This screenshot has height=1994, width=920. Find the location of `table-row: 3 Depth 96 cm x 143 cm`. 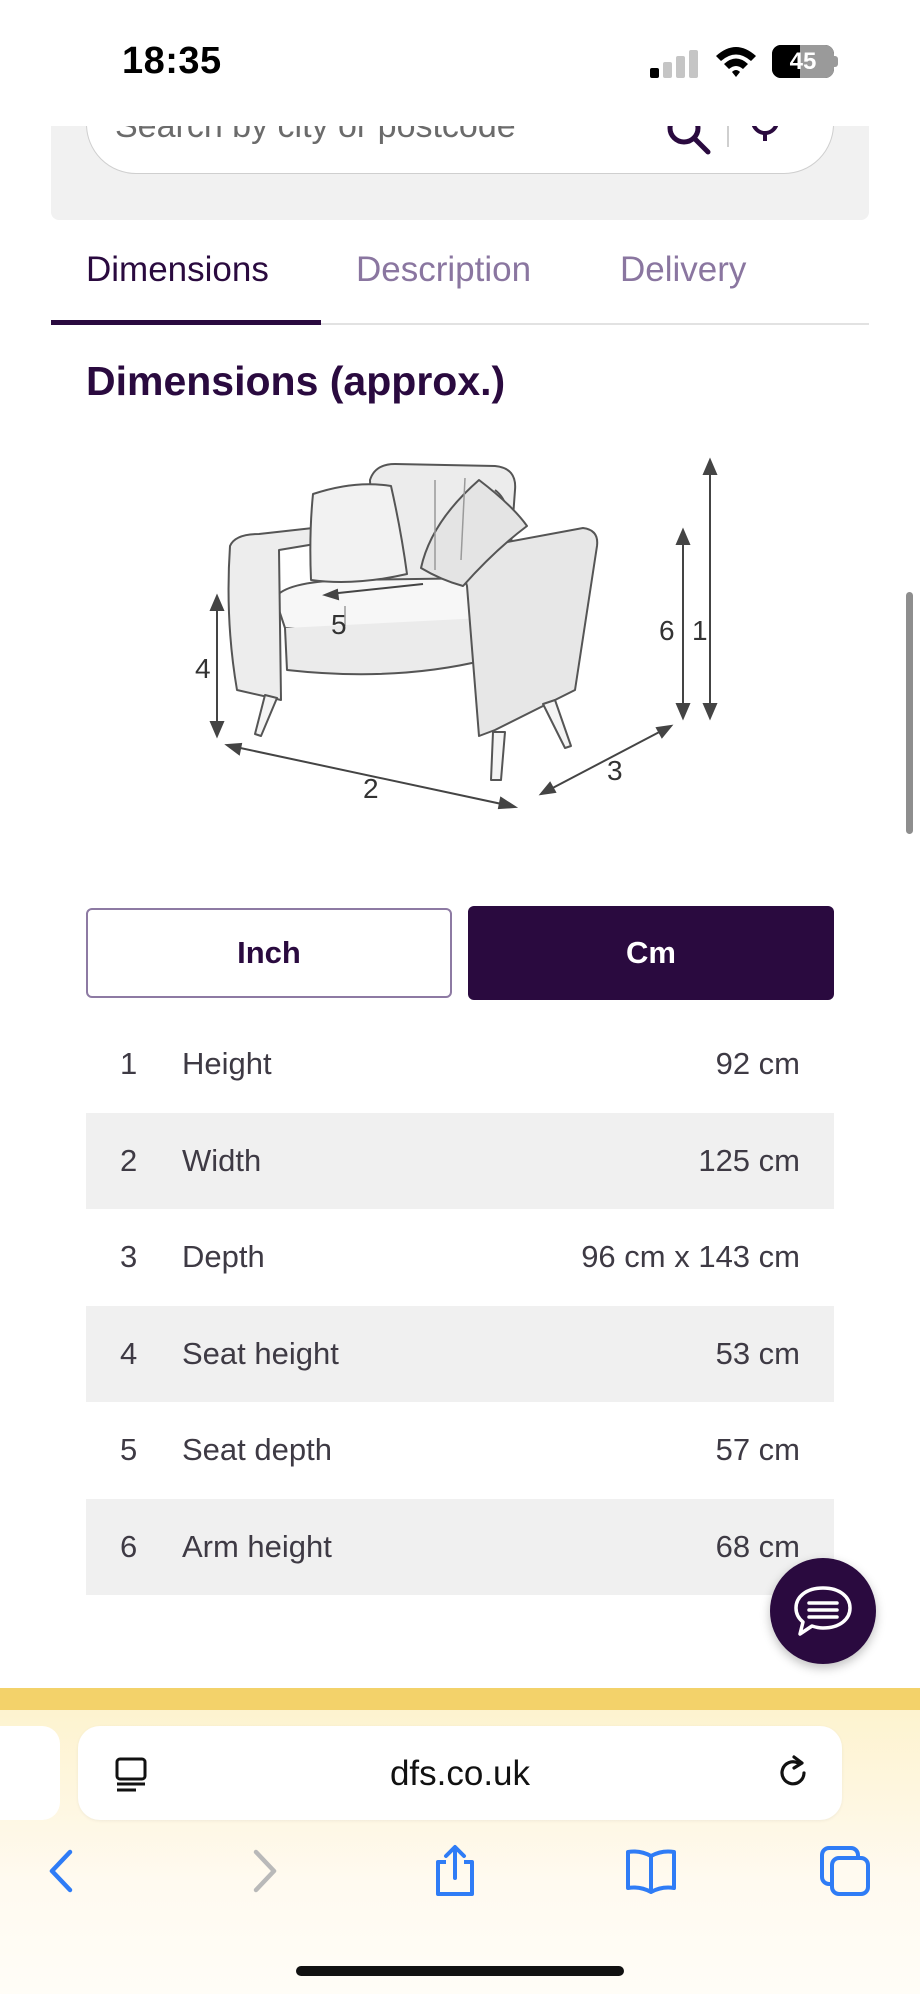

table-row: 3 Depth 96 cm x 143 cm is located at coordinates (460, 1257).